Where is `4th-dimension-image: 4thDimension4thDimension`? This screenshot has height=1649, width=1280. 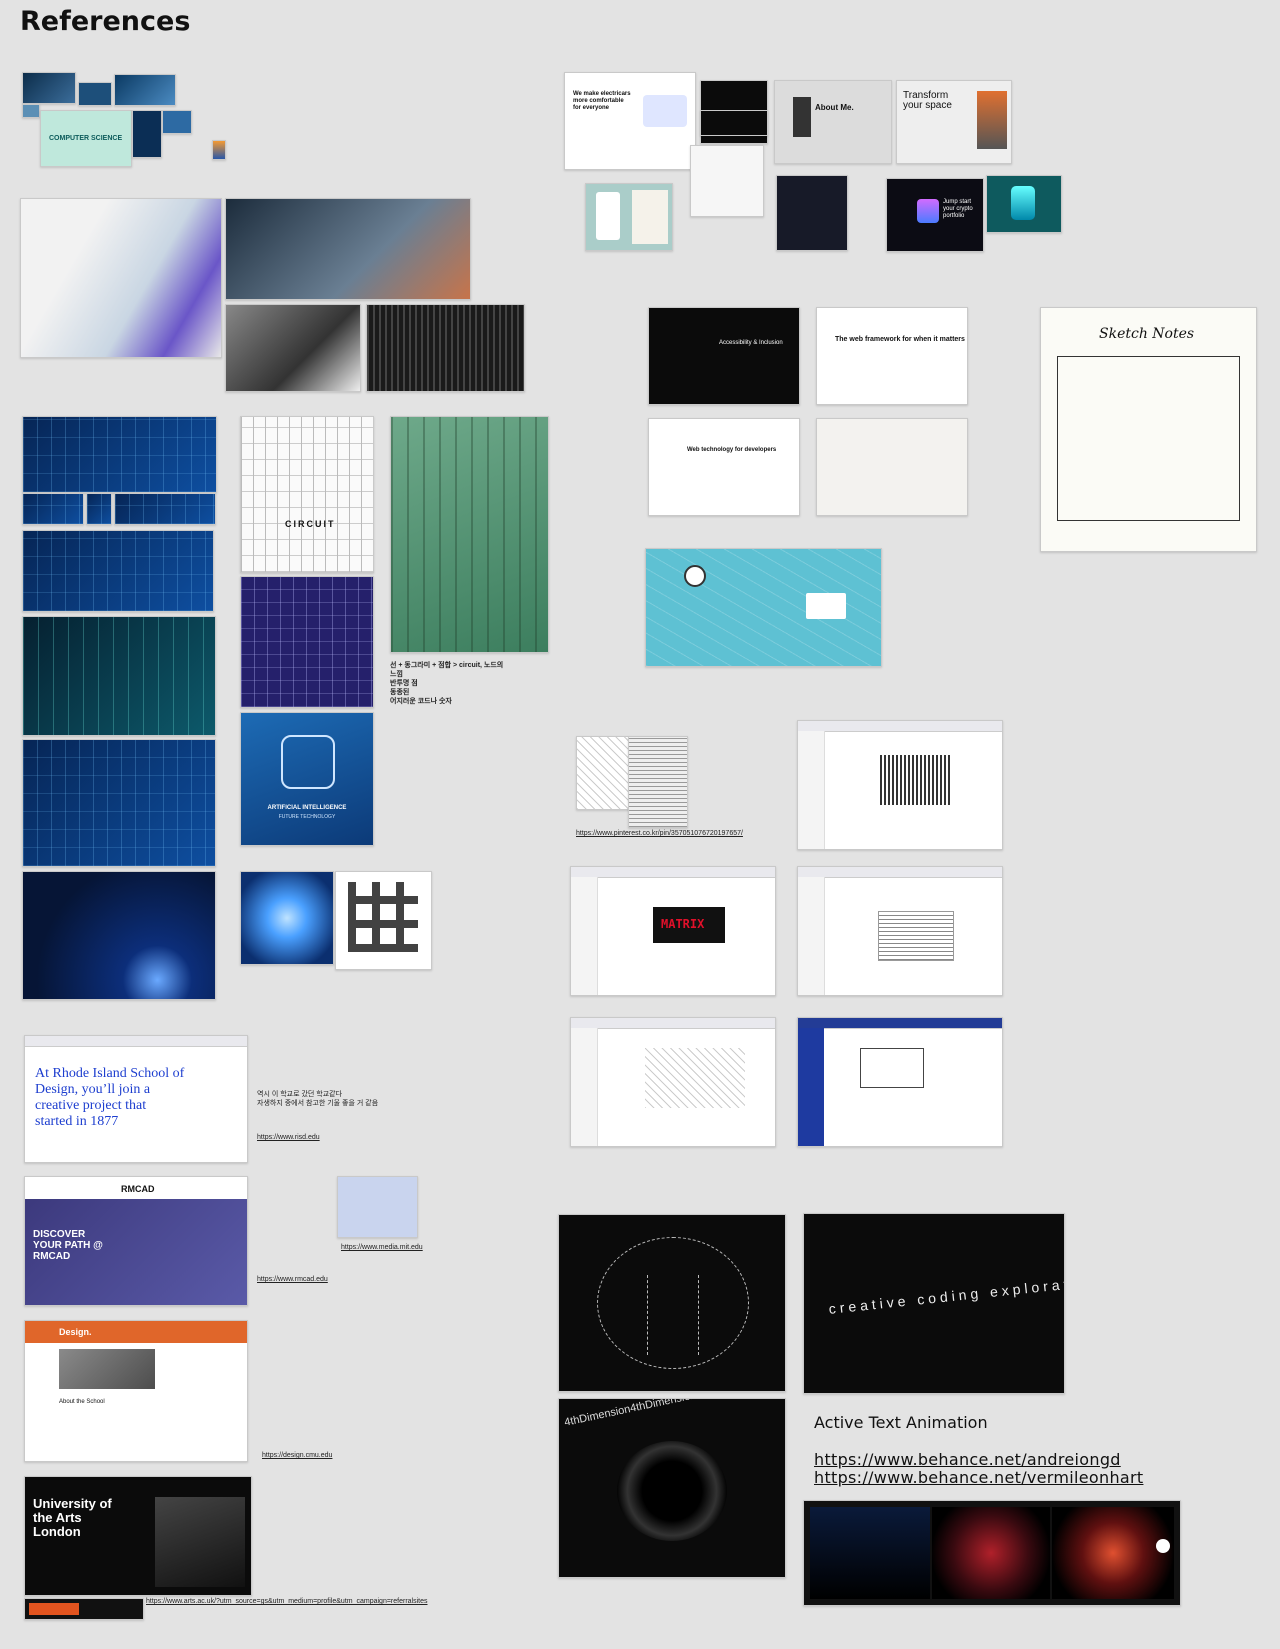
4th-dimension-image: 4thDimension4thDimension is located at coordinates (672, 1488).